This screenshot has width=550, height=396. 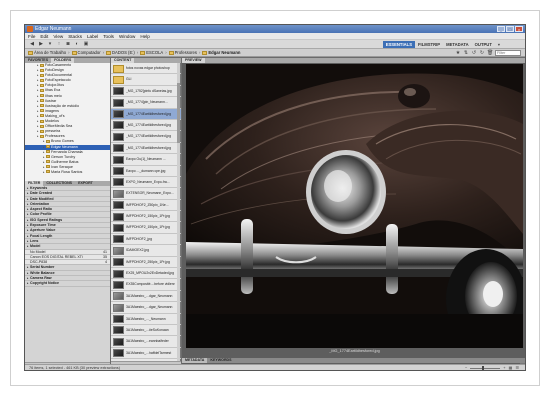 What do you see at coordinates (151, 53) in the screenshot?
I see `crumb-escola: ESCOLA` at bounding box center [151, 53].